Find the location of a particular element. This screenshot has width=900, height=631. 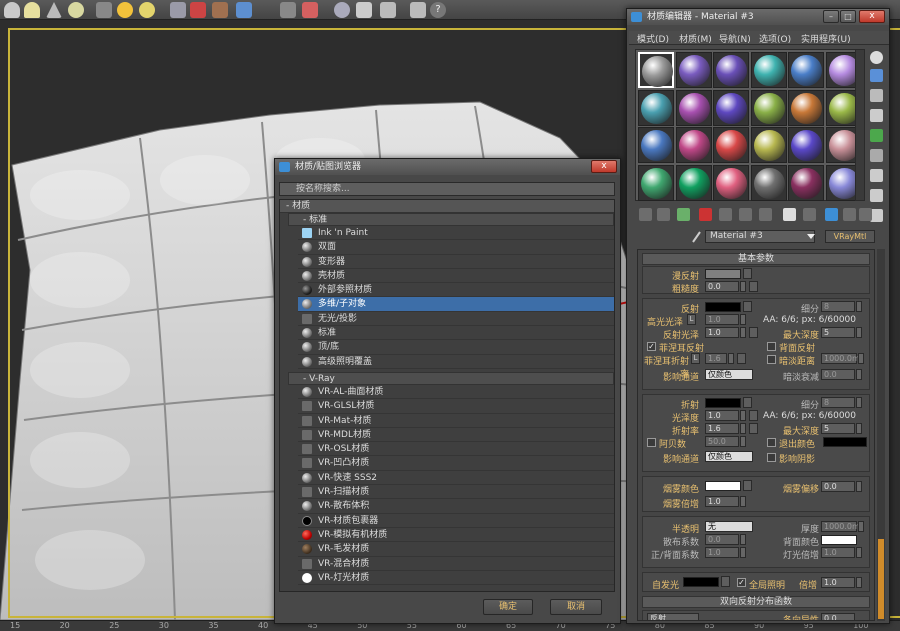

material-icon is located at coordinates (388, 10).